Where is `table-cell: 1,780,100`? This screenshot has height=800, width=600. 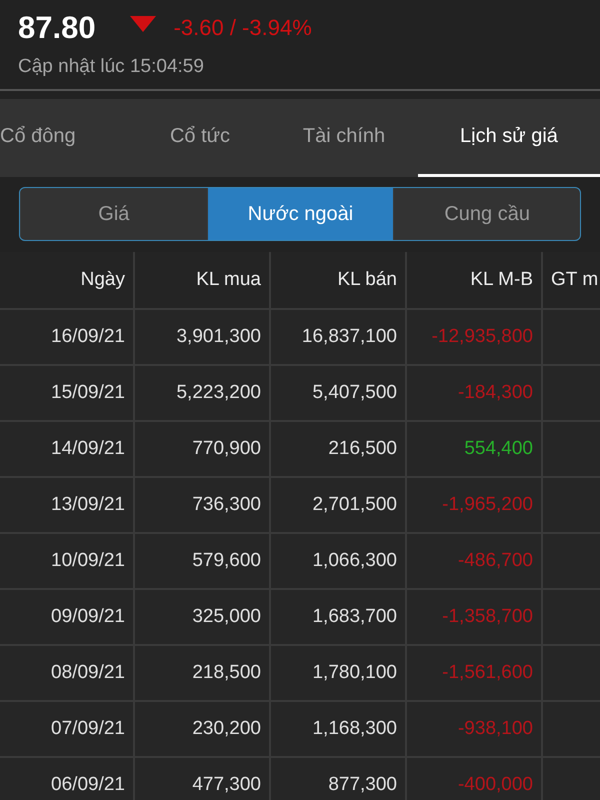 table-cell: 1,780,100 is located at coordinates (339, 673).